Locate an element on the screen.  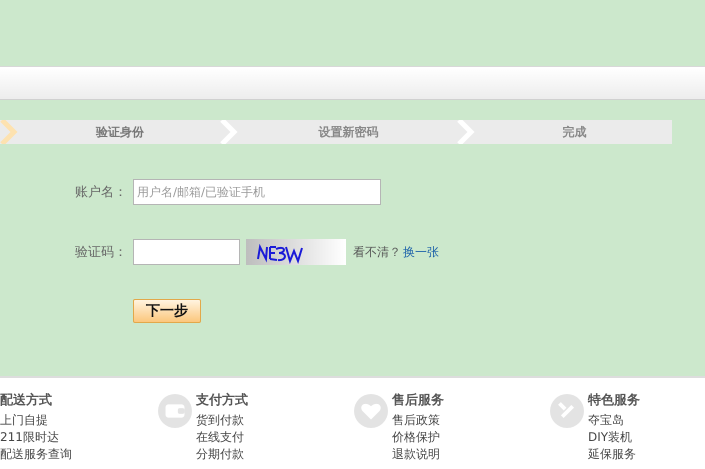
footer-link: 价格保护 is located at coordinates (418, 437).